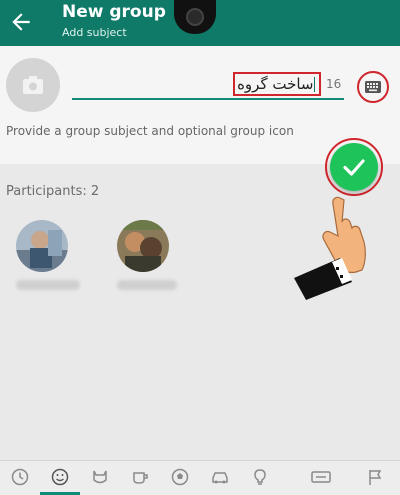 This screenshot has height=495, width=400. Describe the element at coordinates (330, 248) in the screenshot. I see `hand-pointer-icon` at that location.